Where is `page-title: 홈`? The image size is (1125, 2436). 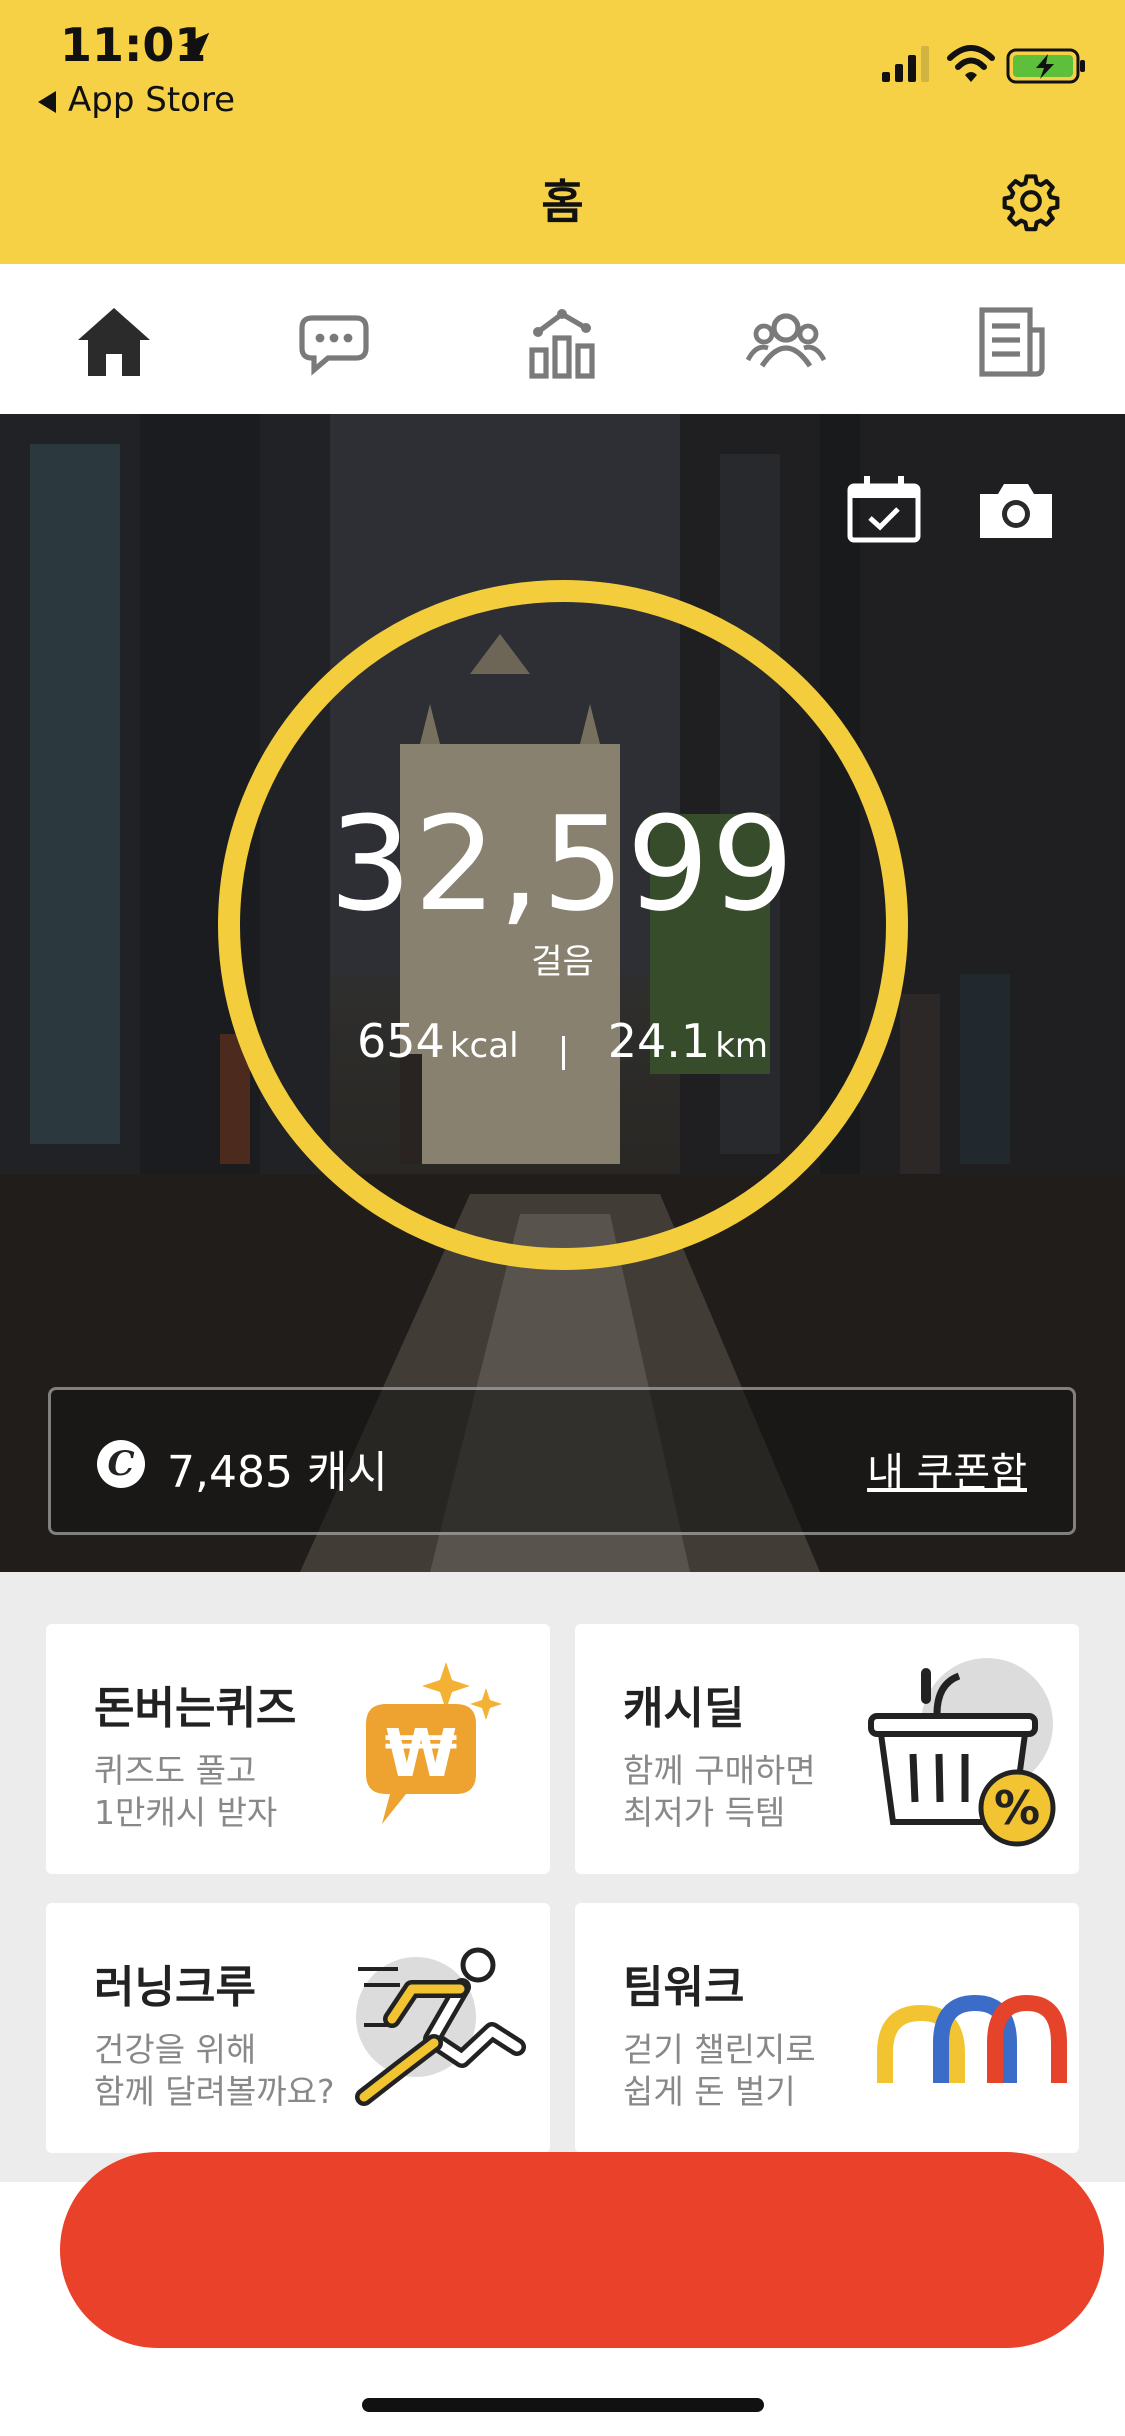 page-title: 홈 is located at coordinates (562, 202).